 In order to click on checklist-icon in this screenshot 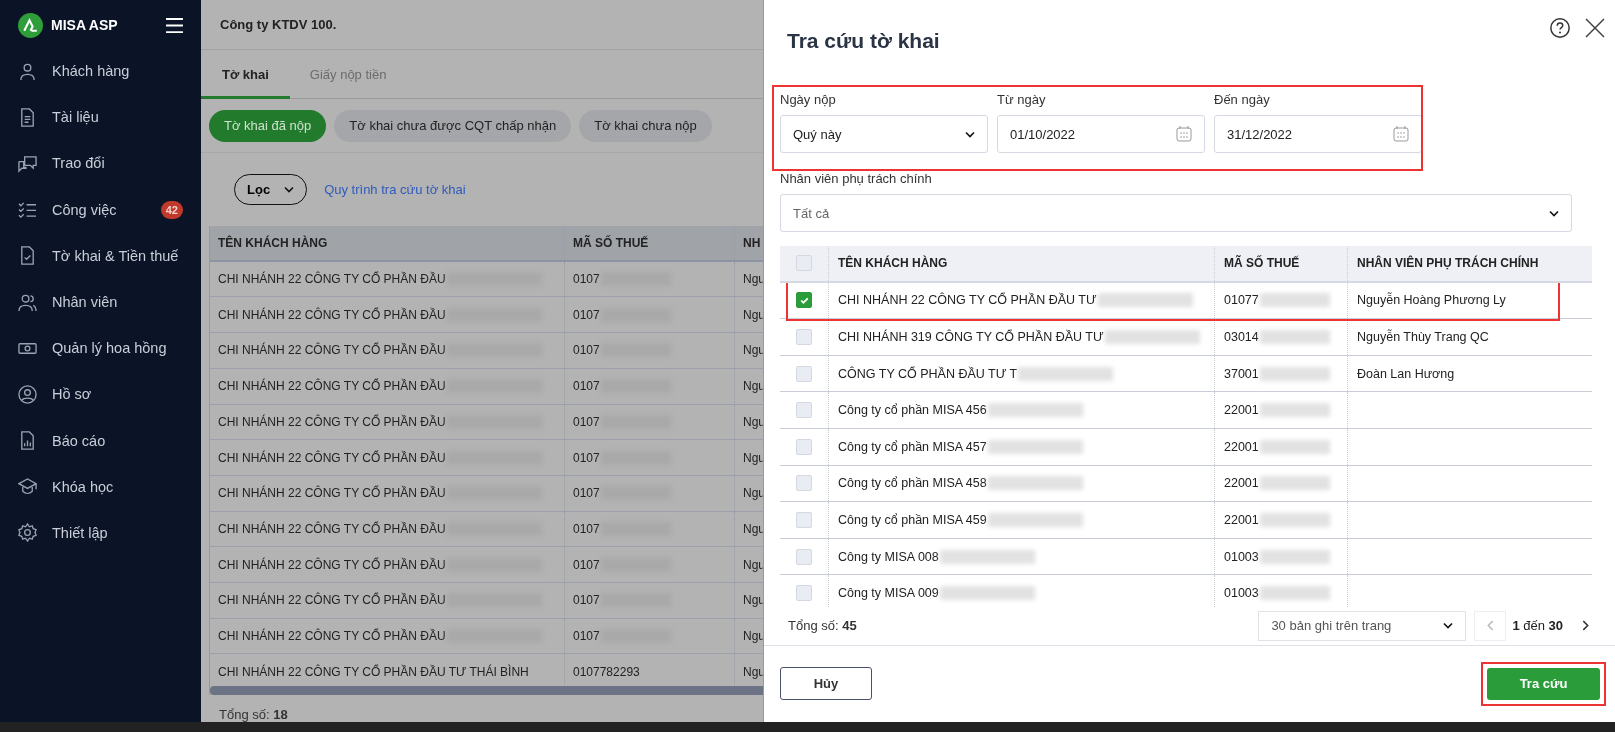, I will do `click(27, 210)`.